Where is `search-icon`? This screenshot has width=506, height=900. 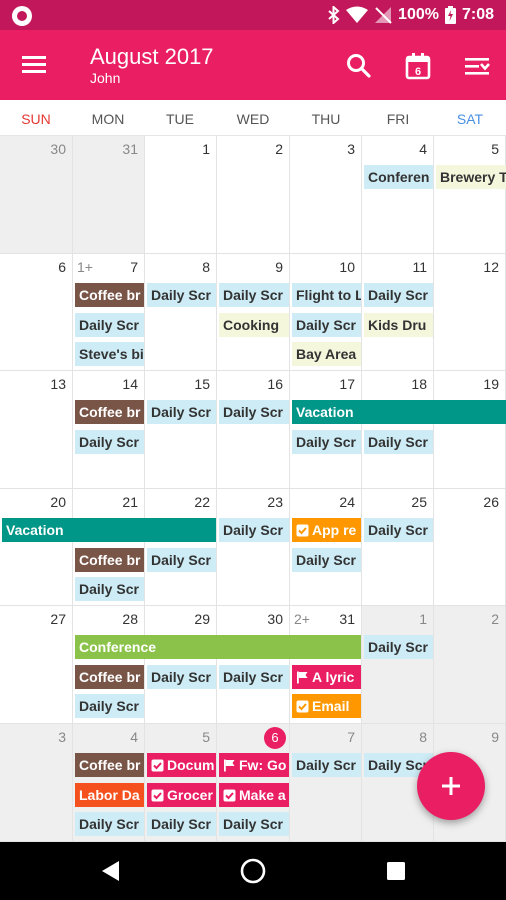
search-icon is located at coordinates (359, 66).